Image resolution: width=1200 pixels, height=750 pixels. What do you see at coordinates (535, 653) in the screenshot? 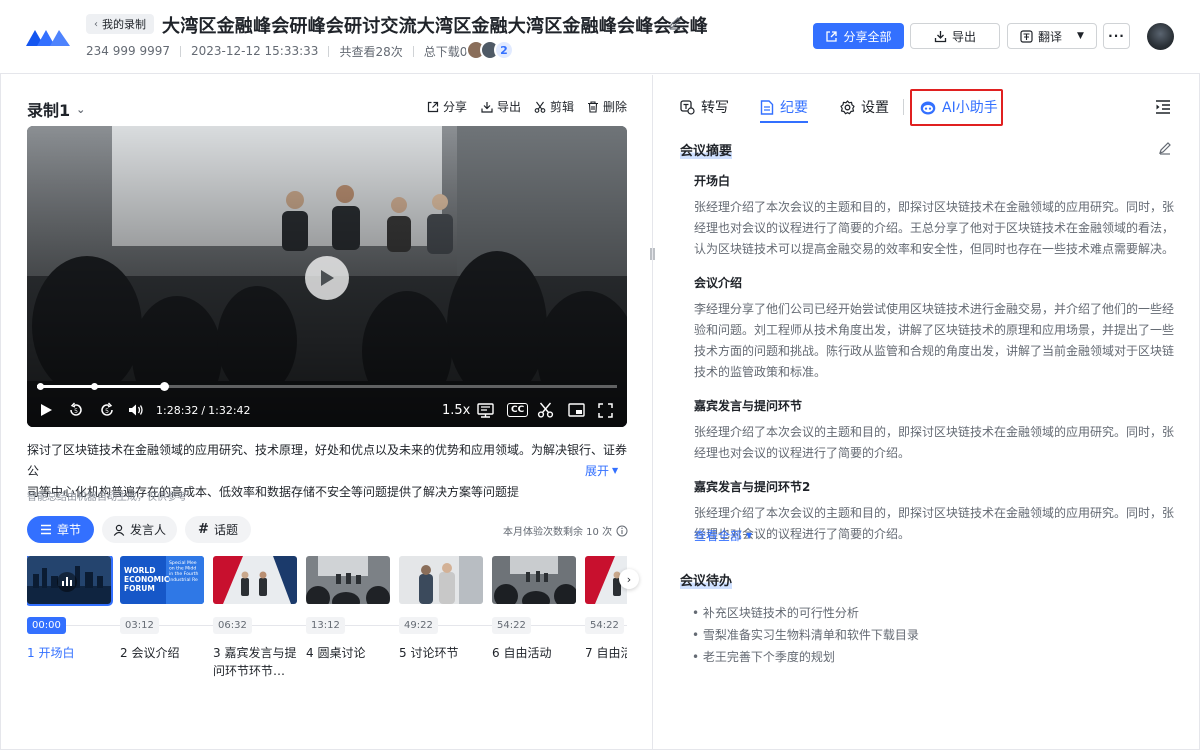
I see `chapter-title: 6 自由活动` at bounding box center [535, 653].